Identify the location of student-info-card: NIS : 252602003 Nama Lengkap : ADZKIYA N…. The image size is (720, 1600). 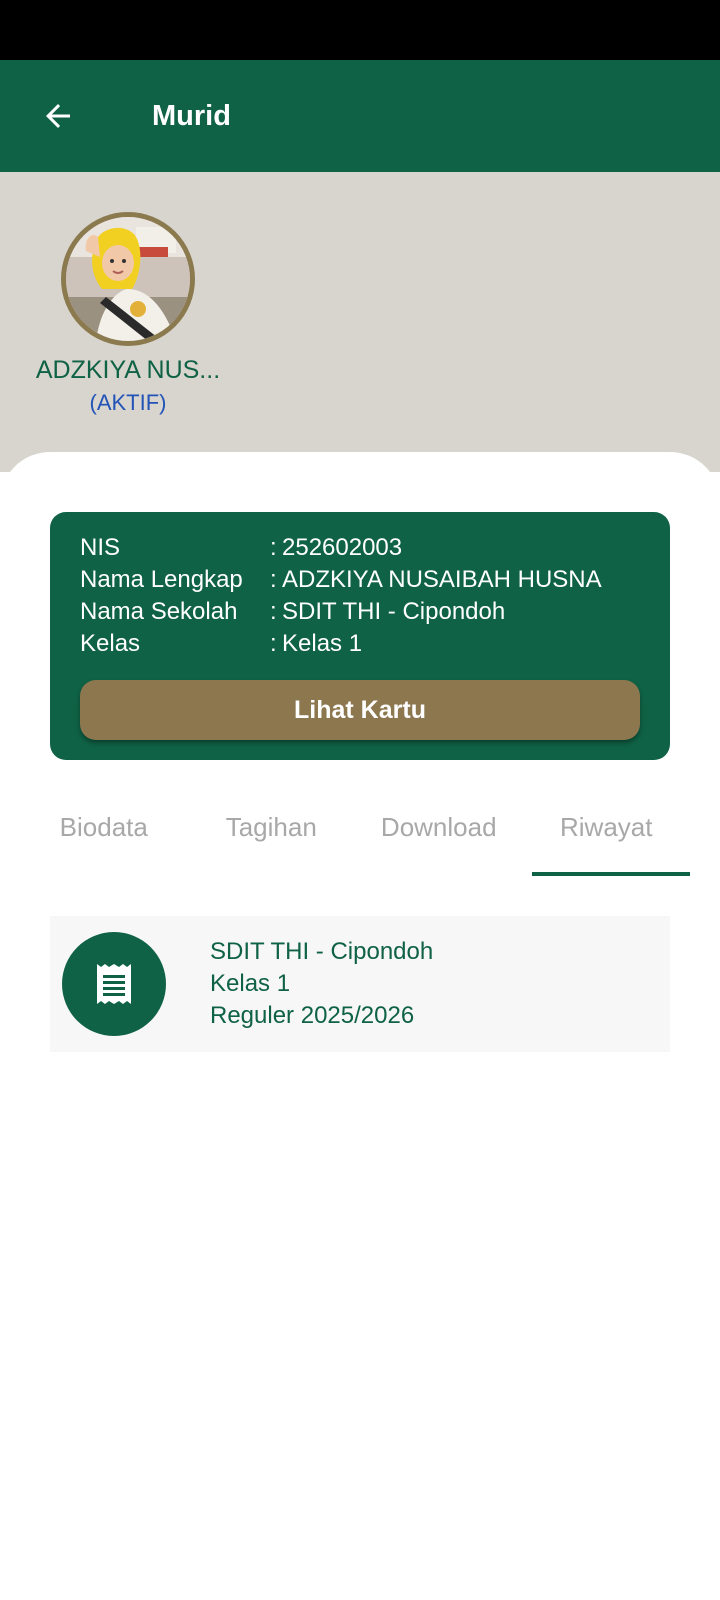
(360, 636).